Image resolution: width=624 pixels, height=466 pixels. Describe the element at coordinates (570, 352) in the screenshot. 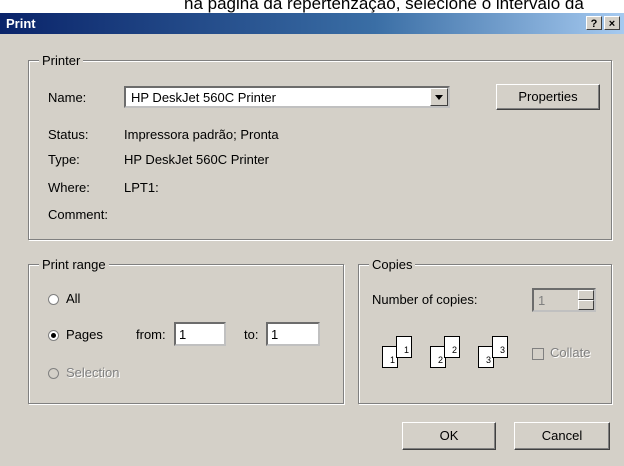

I see `collate-label: Collate` at that location.